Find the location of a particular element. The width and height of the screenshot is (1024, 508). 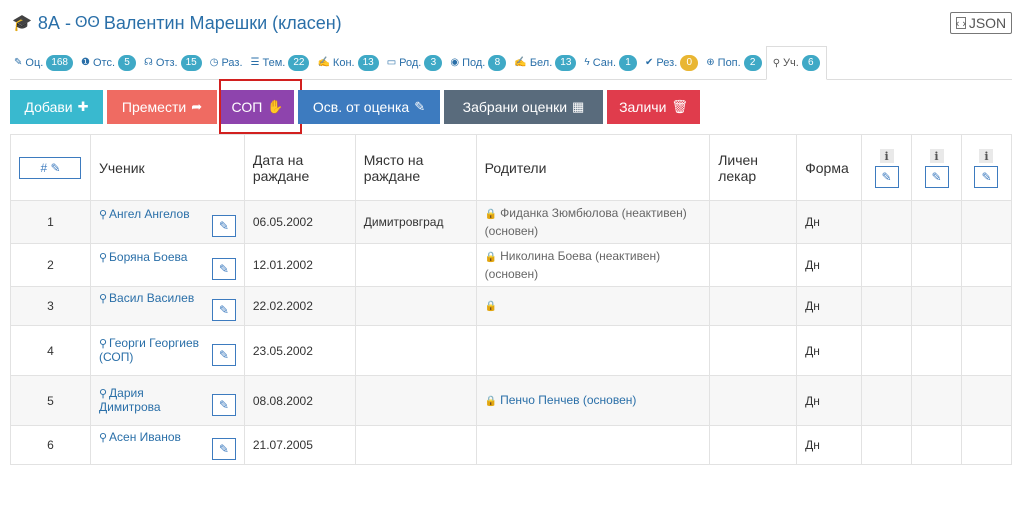

tab-label: Поп. is located at coordinates (729, 62).